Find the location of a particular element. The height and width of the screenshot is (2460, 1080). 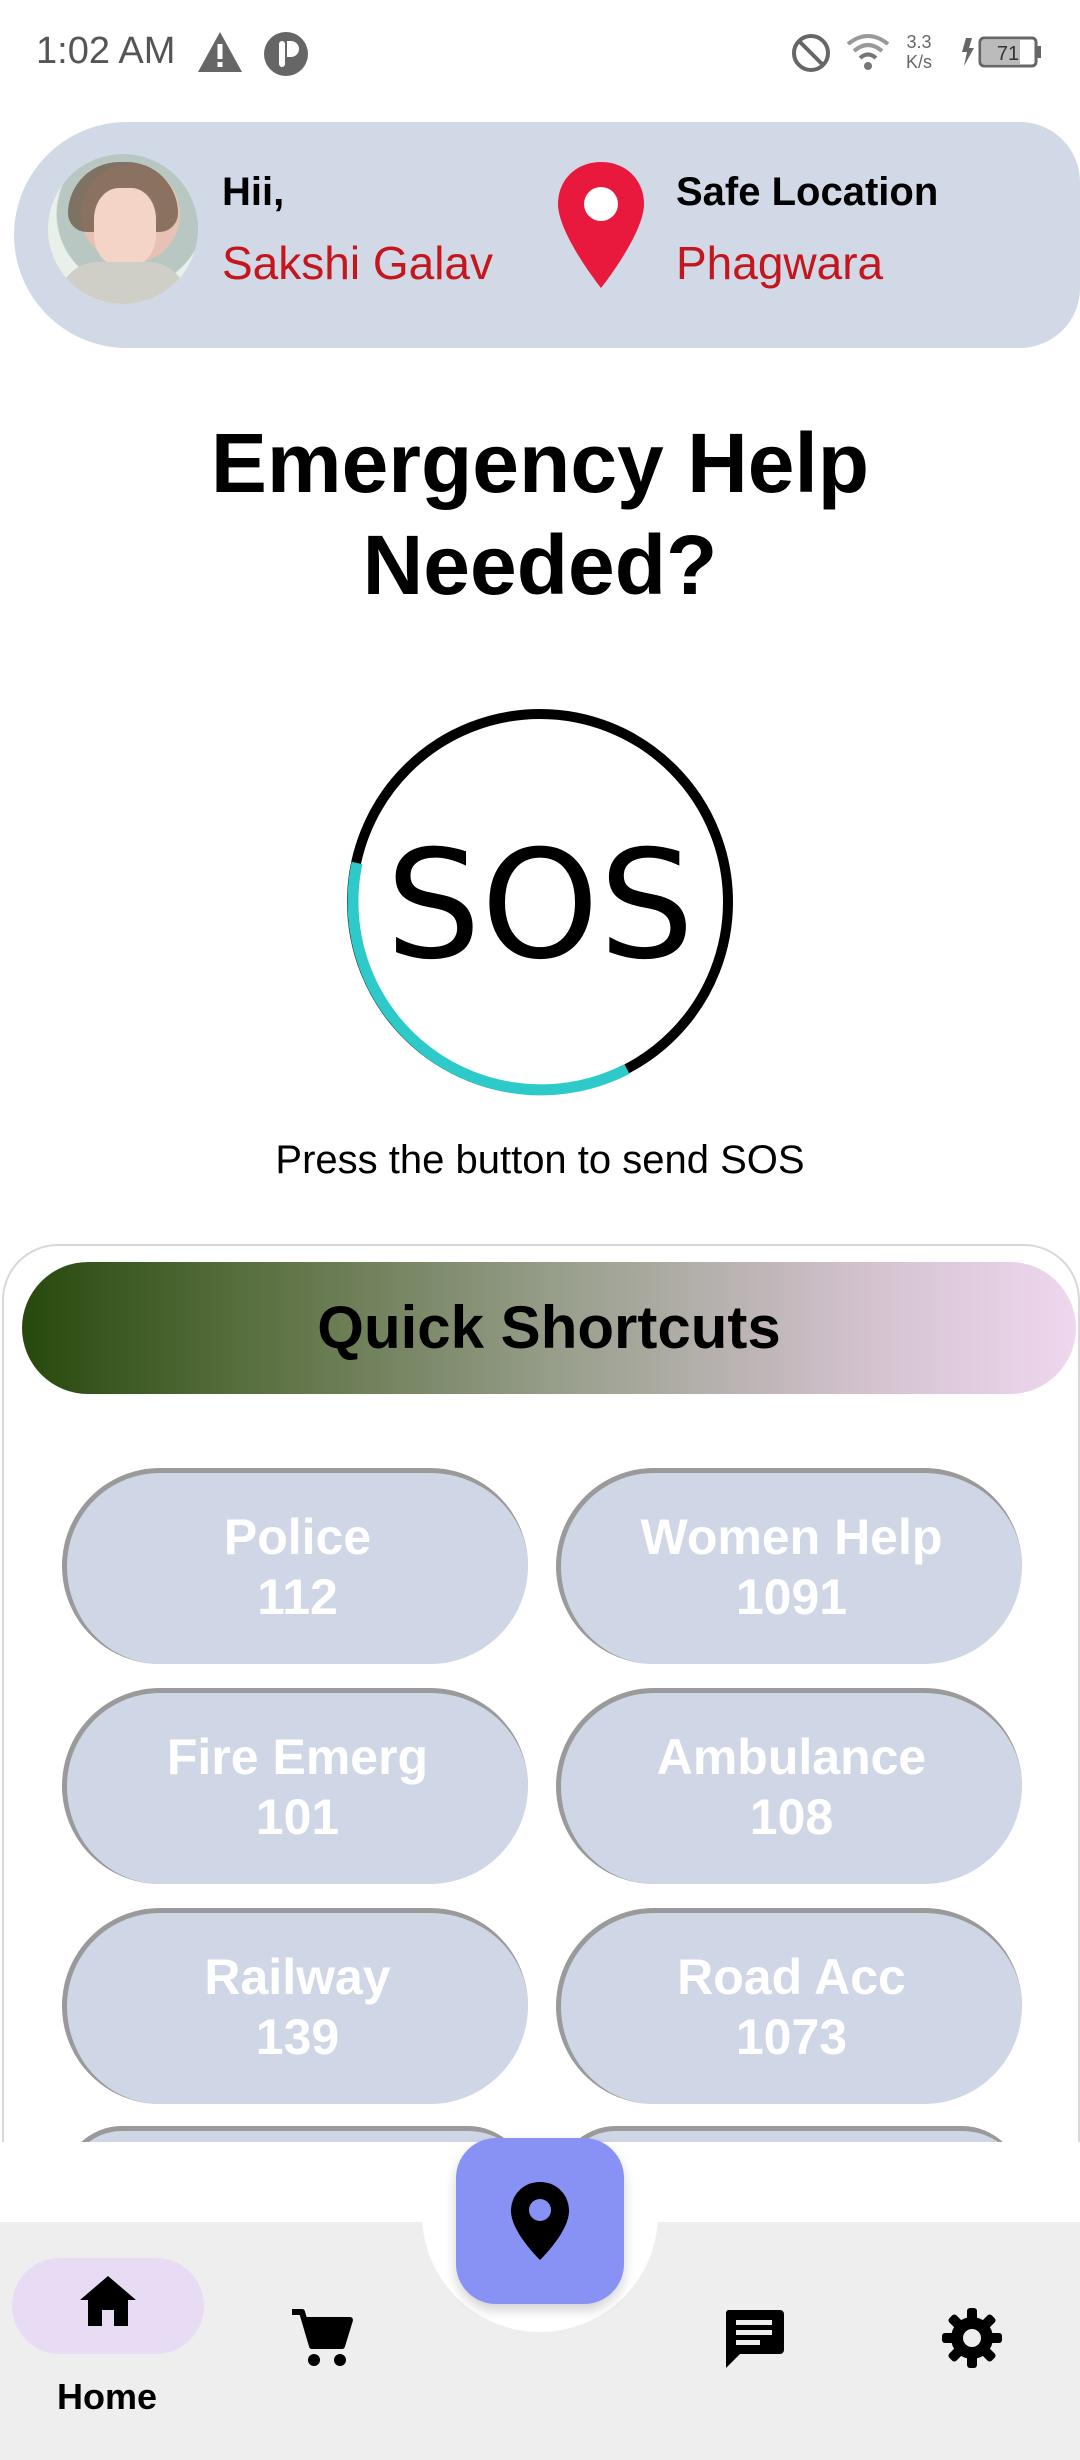

page-title-line2: Needed? is located at coordinates (540, 565).